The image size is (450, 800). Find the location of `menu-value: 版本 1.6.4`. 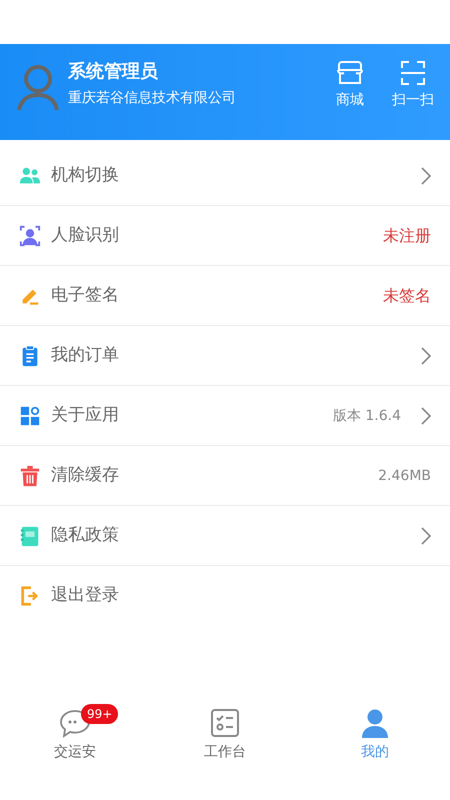

menu-value: 版本 1.6.4 is located at coordinates (366, 416).